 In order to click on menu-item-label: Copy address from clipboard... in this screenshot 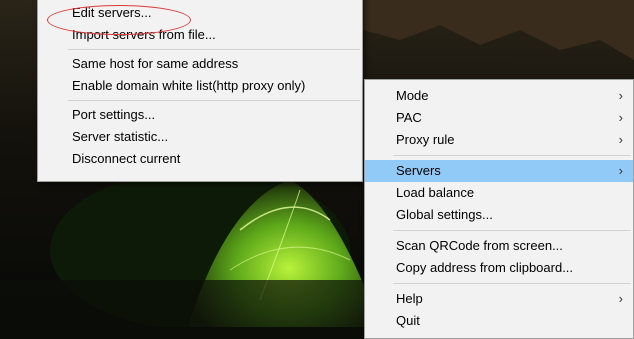, I will do `click(485, 267)`.